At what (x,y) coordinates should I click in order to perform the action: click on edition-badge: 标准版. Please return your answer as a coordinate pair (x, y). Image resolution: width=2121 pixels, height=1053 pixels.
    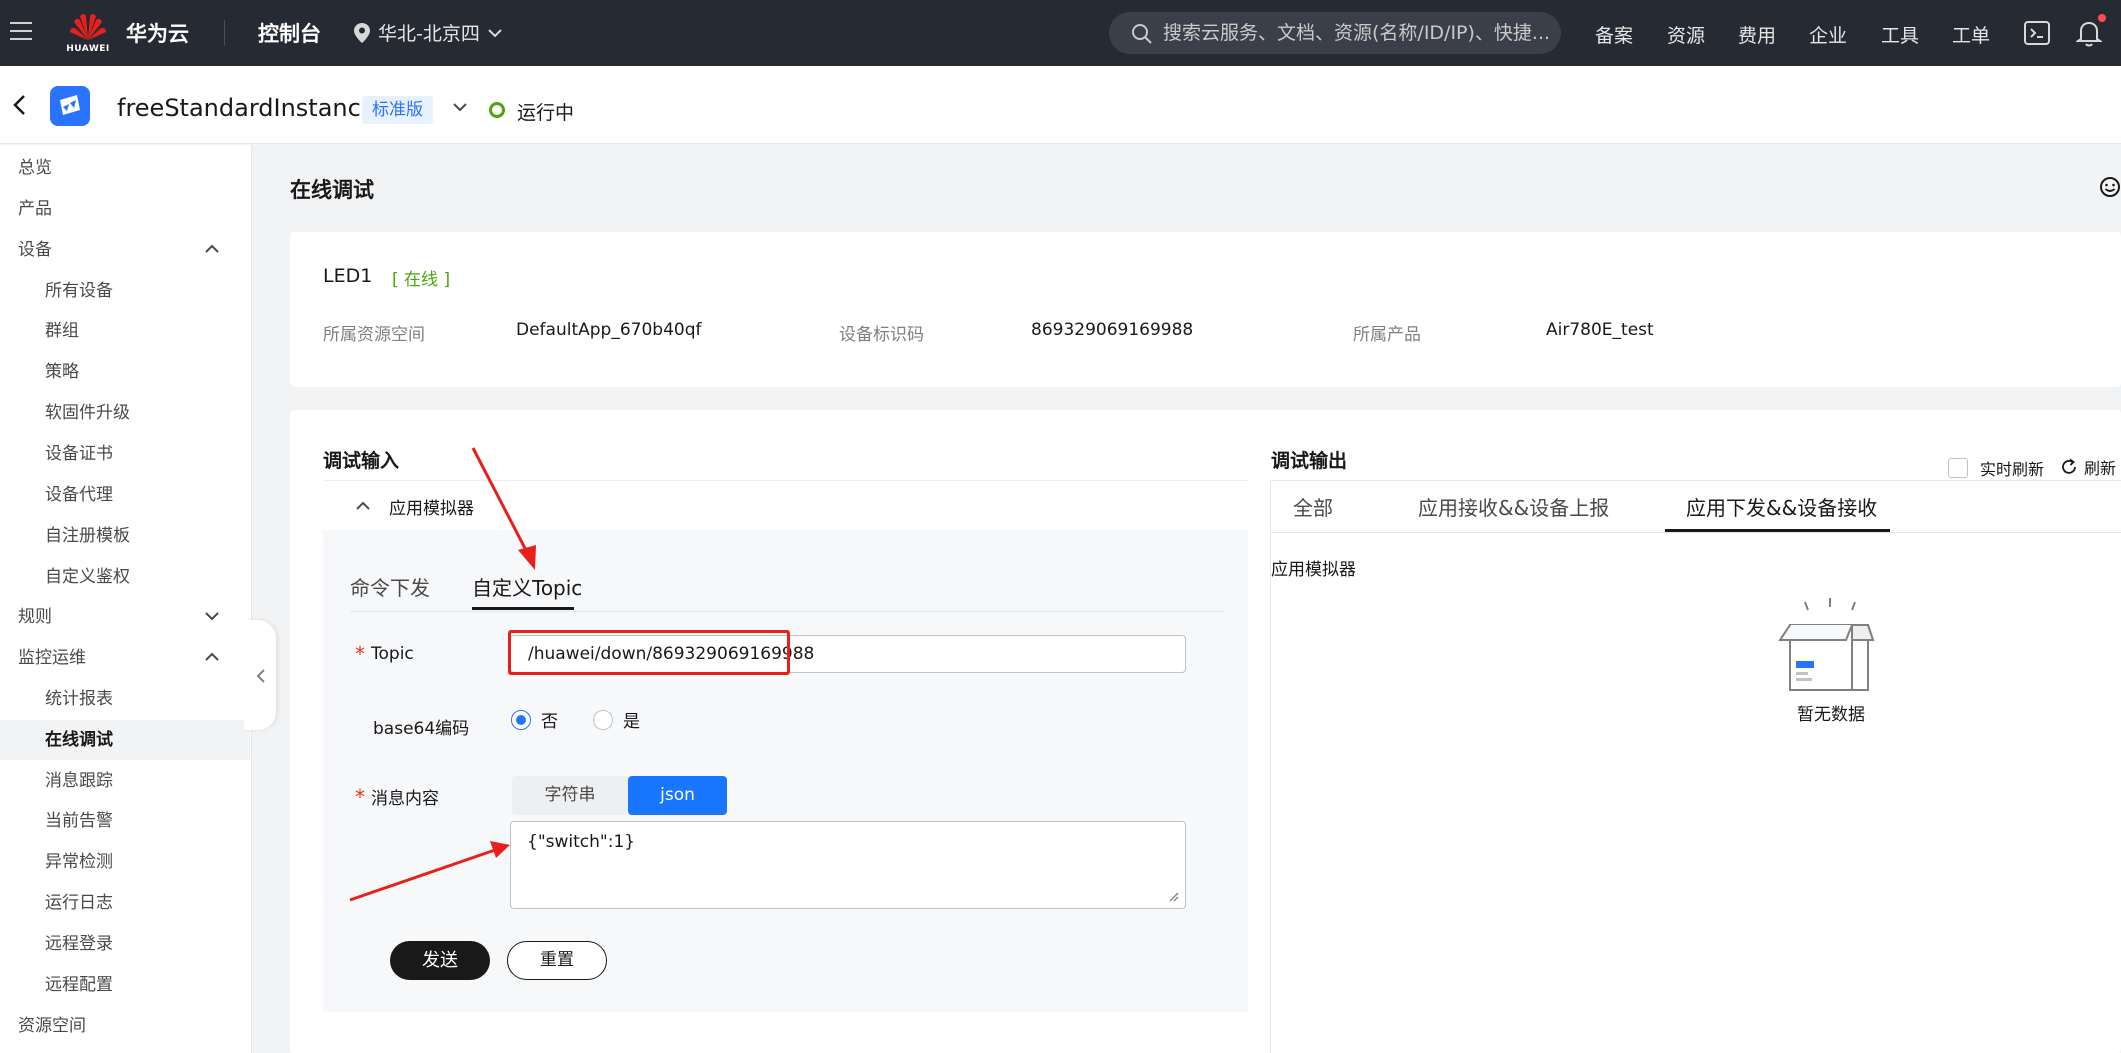
    Looking at the image, I should click on (397, 110).